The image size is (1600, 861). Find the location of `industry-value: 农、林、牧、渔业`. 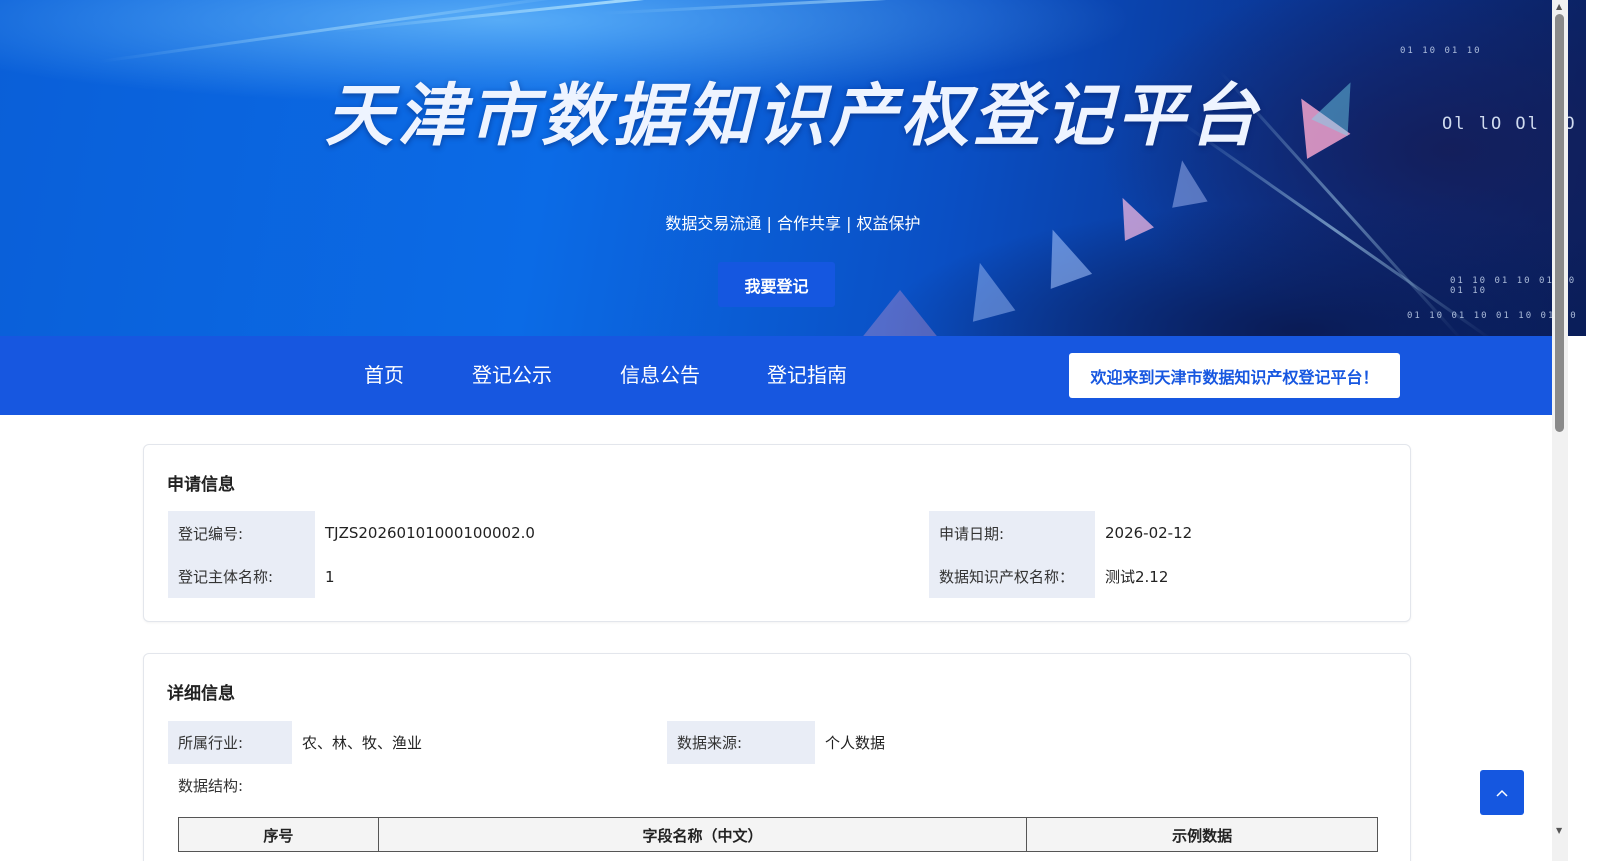

industry-value: 农、林、牧、渔业 is located at coordinates (362, 743).